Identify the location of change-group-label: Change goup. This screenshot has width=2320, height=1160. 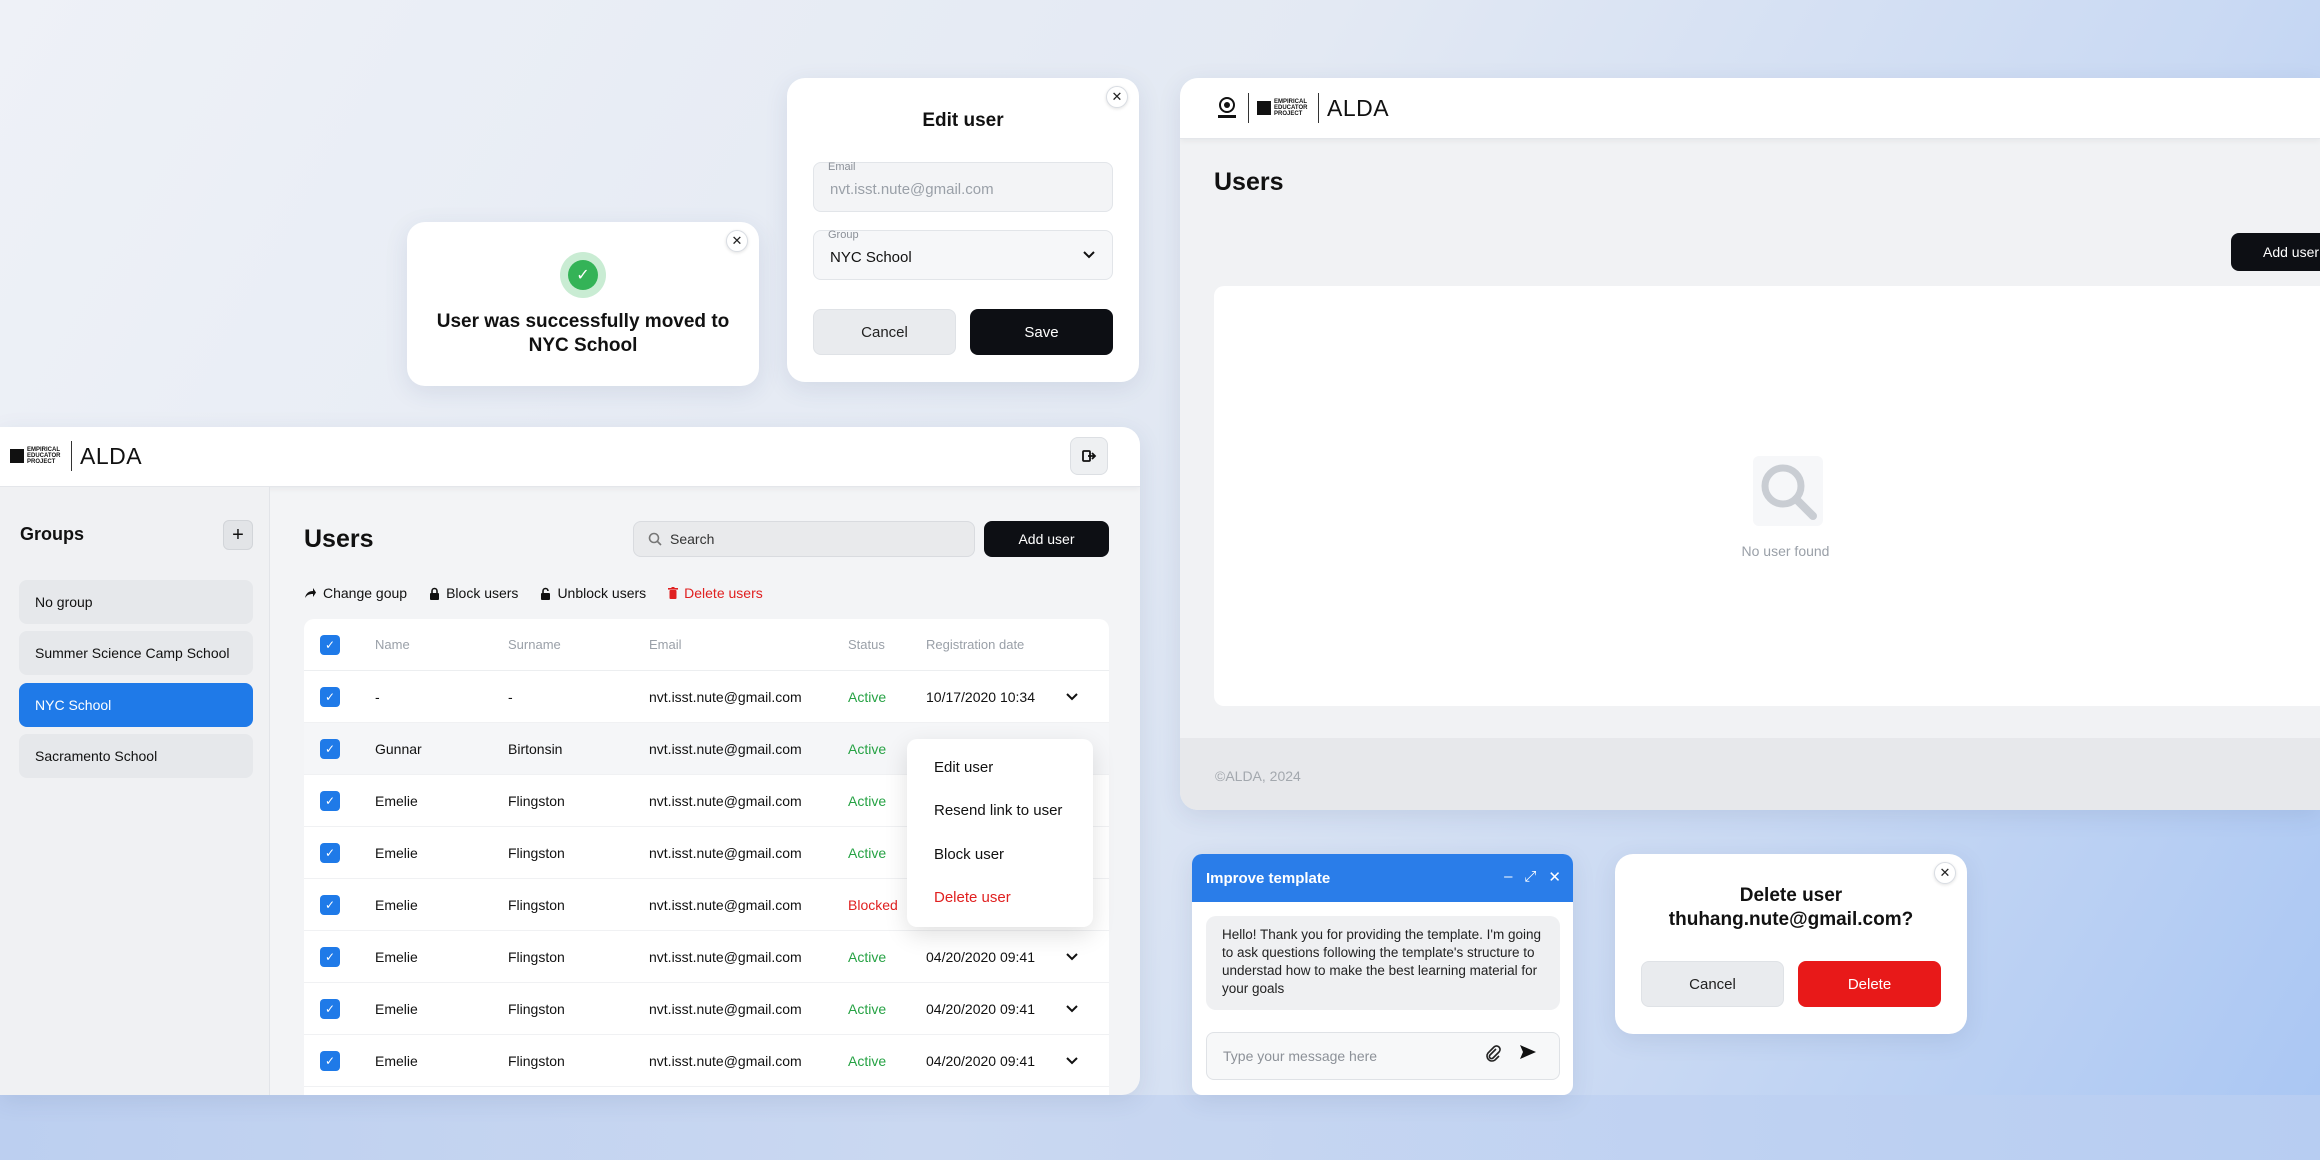
(365, 593).